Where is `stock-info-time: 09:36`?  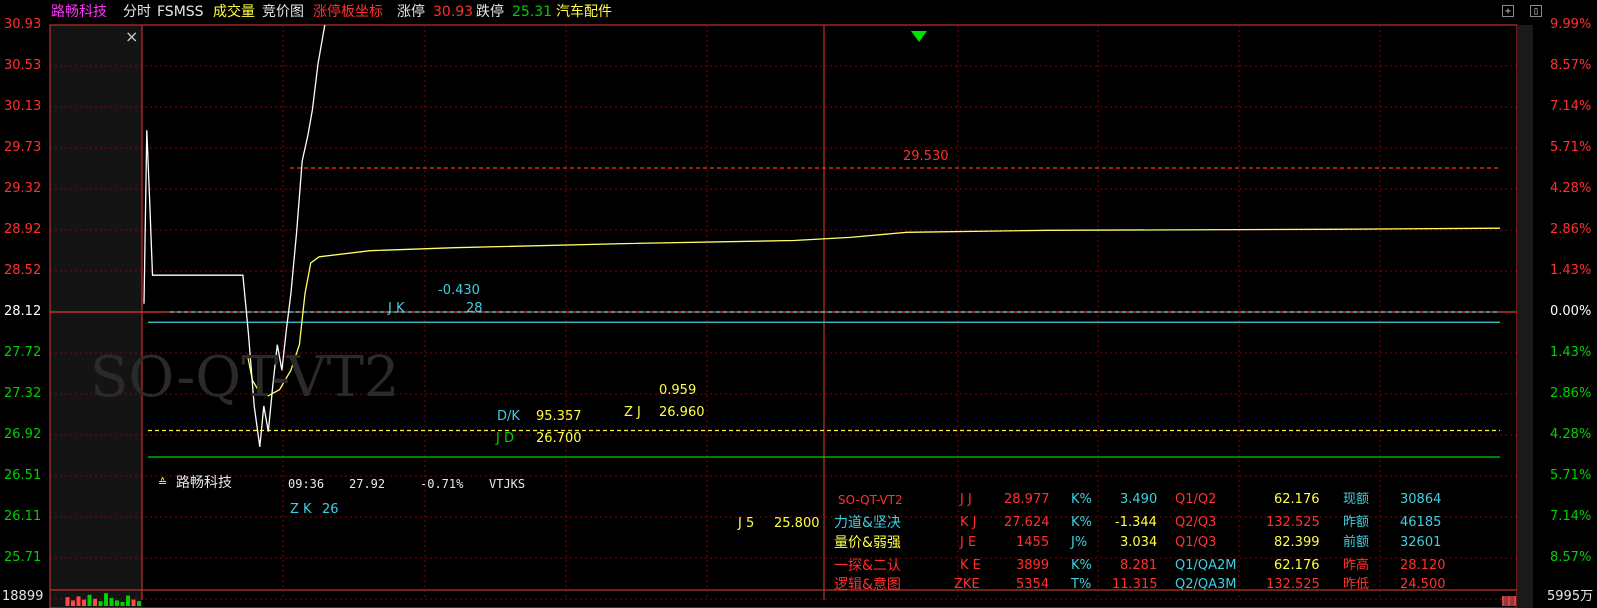 stock-info-time: 09:36 is located at coordinates (306, 484).